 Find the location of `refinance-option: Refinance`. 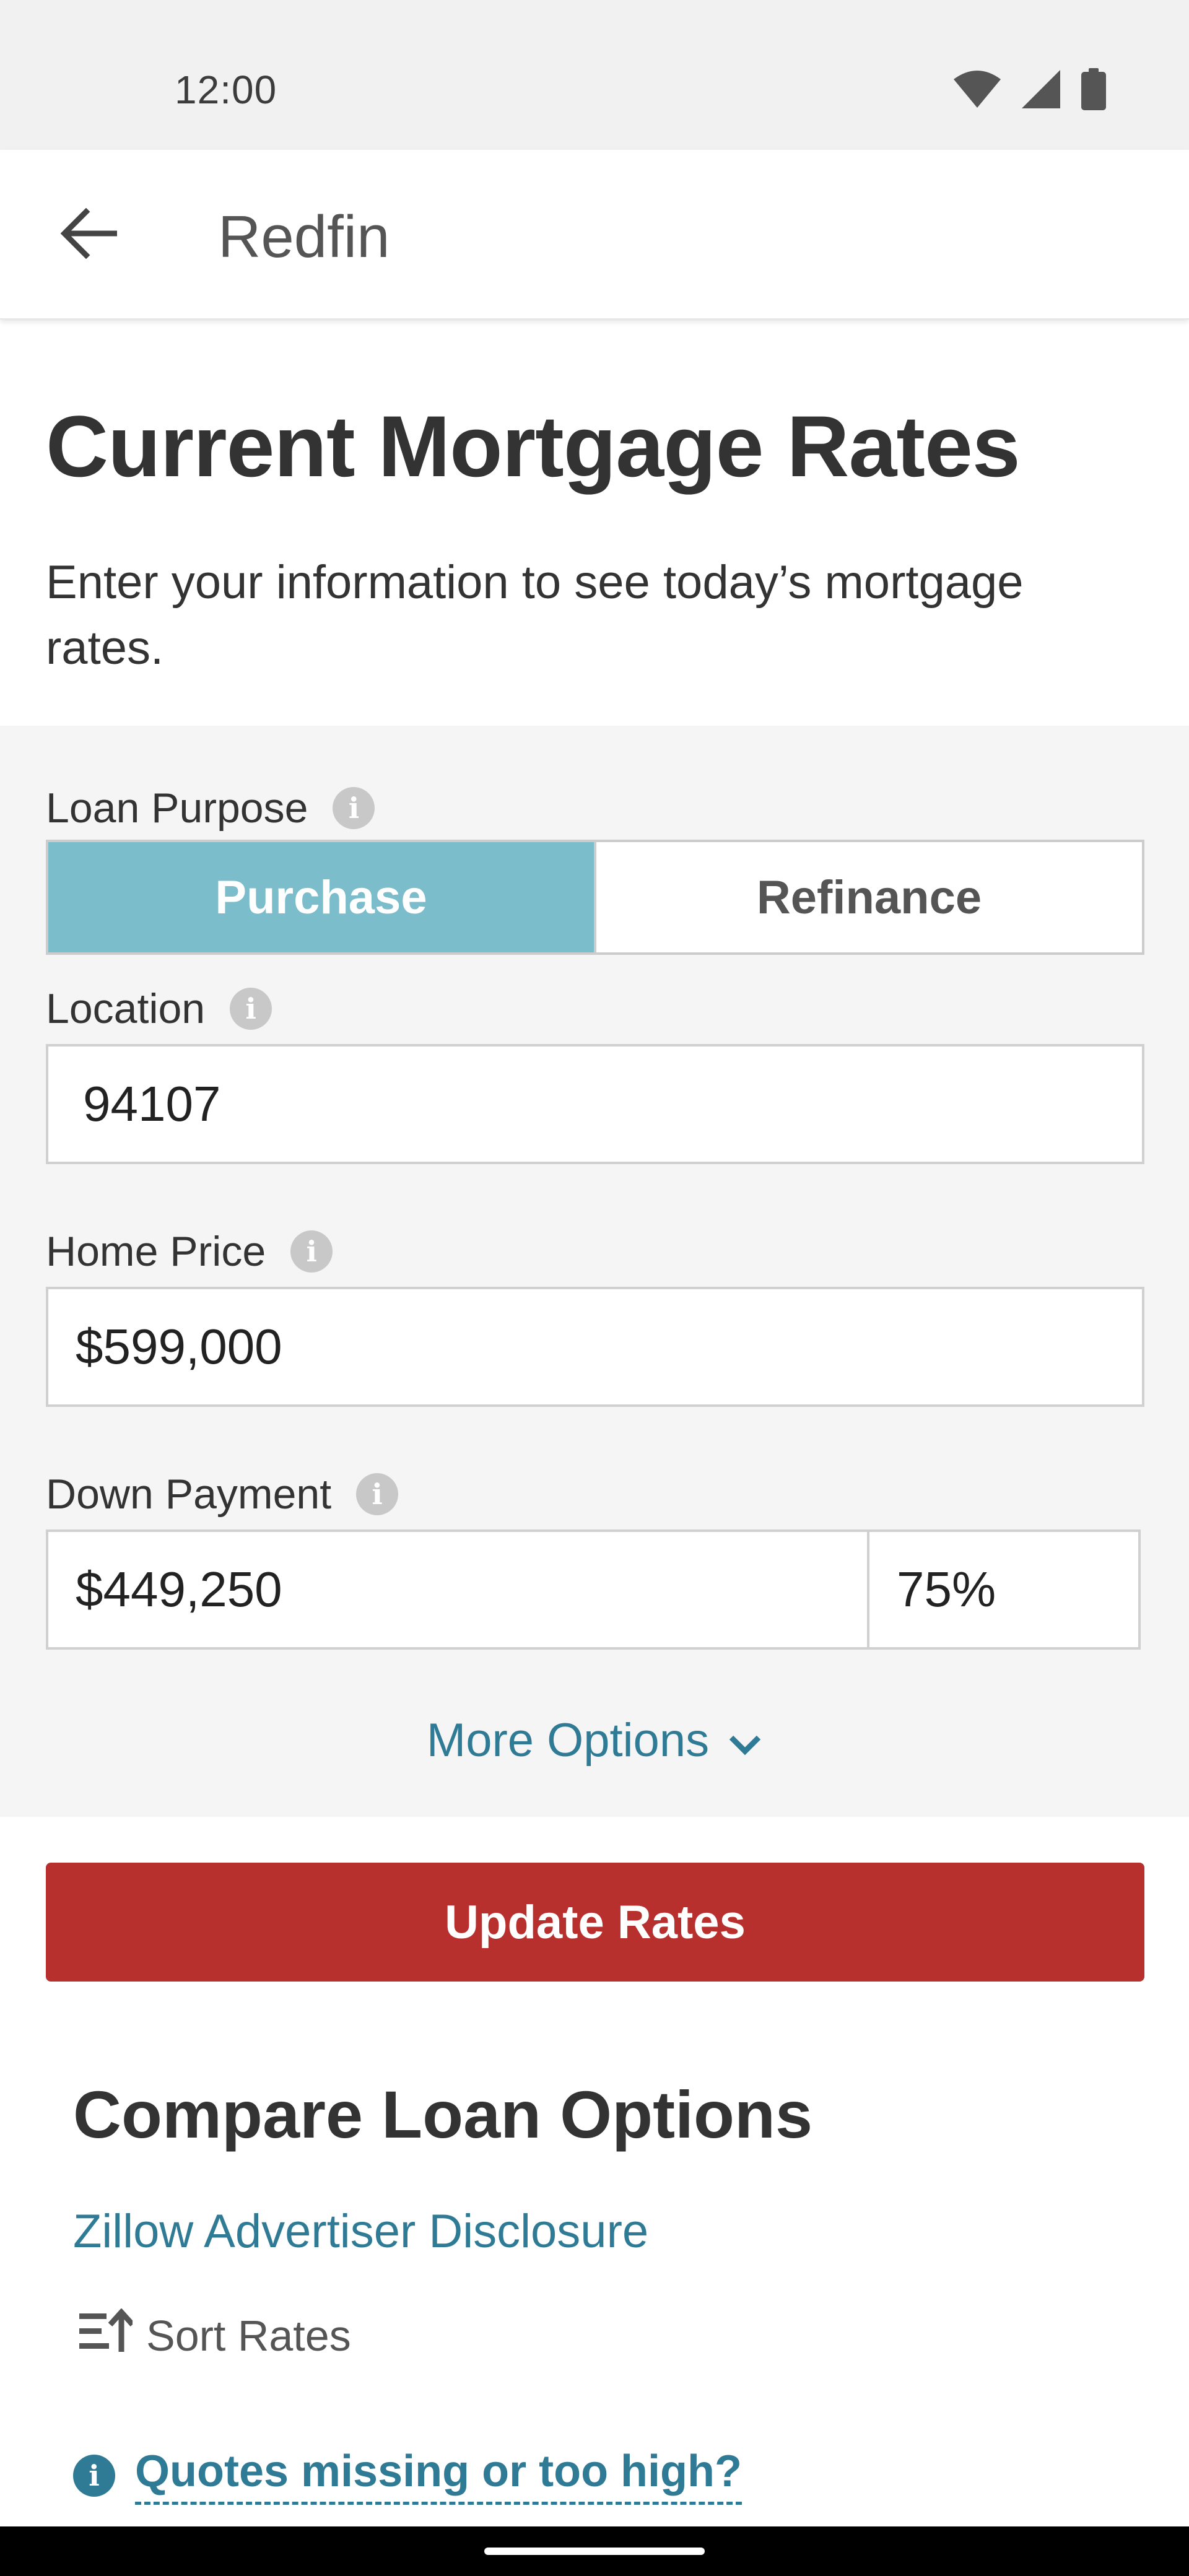

refinance-option: Refinance is located at coordinates (869, 897).